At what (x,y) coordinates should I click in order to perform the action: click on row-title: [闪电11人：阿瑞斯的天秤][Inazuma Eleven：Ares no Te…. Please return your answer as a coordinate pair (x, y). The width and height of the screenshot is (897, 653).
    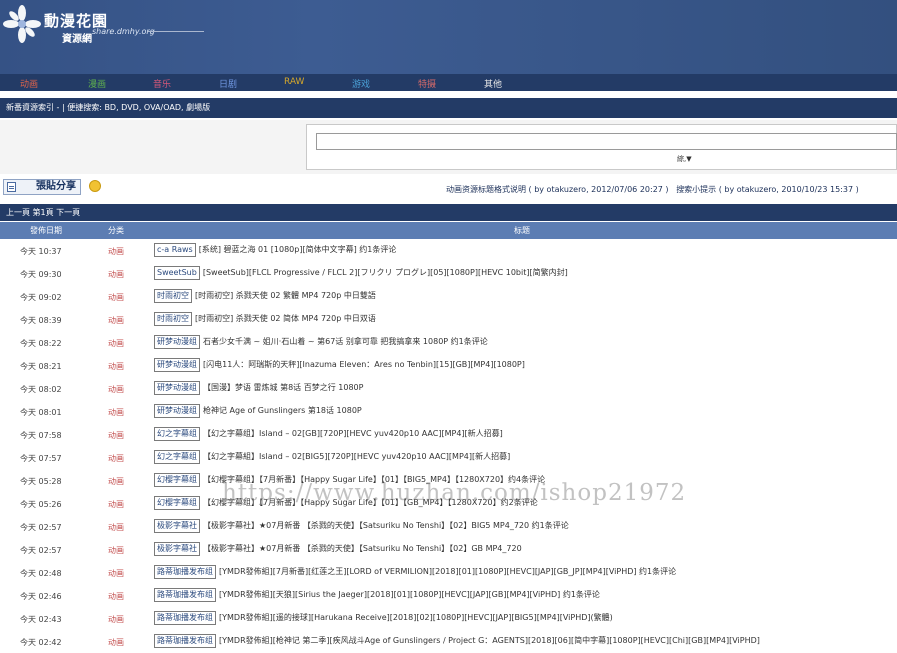
    Looking at the image, I should click on (364, 364).